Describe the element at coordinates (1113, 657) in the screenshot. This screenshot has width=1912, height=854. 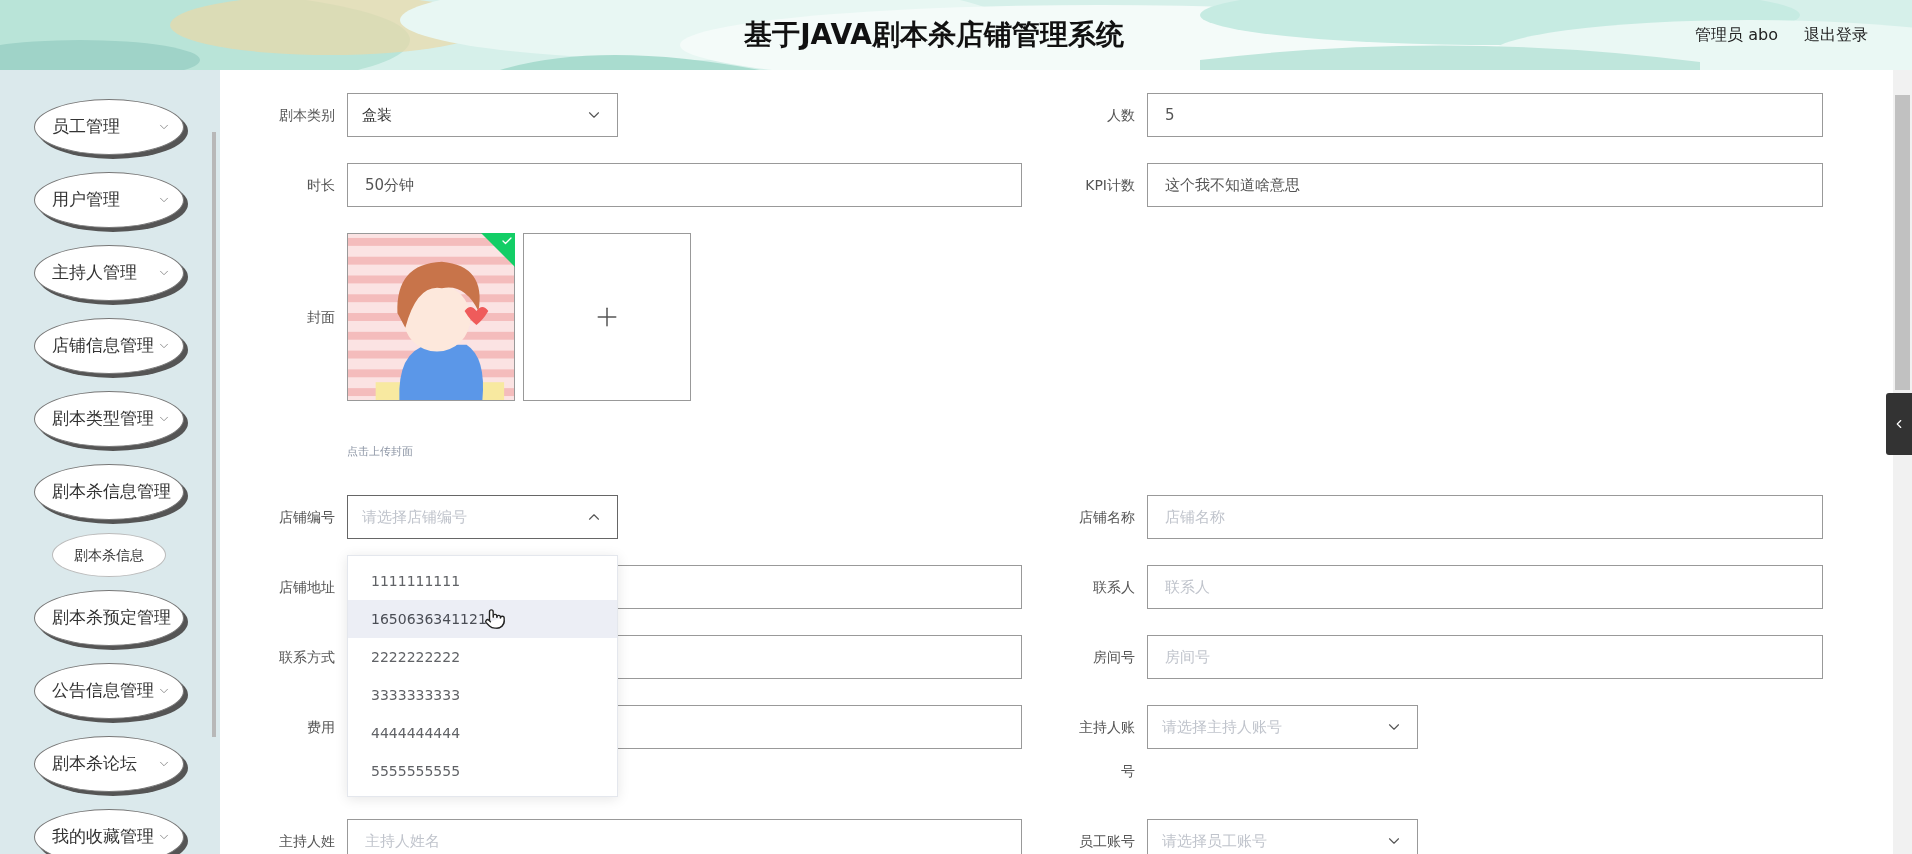
I see `field-label: 房间号` at that location.